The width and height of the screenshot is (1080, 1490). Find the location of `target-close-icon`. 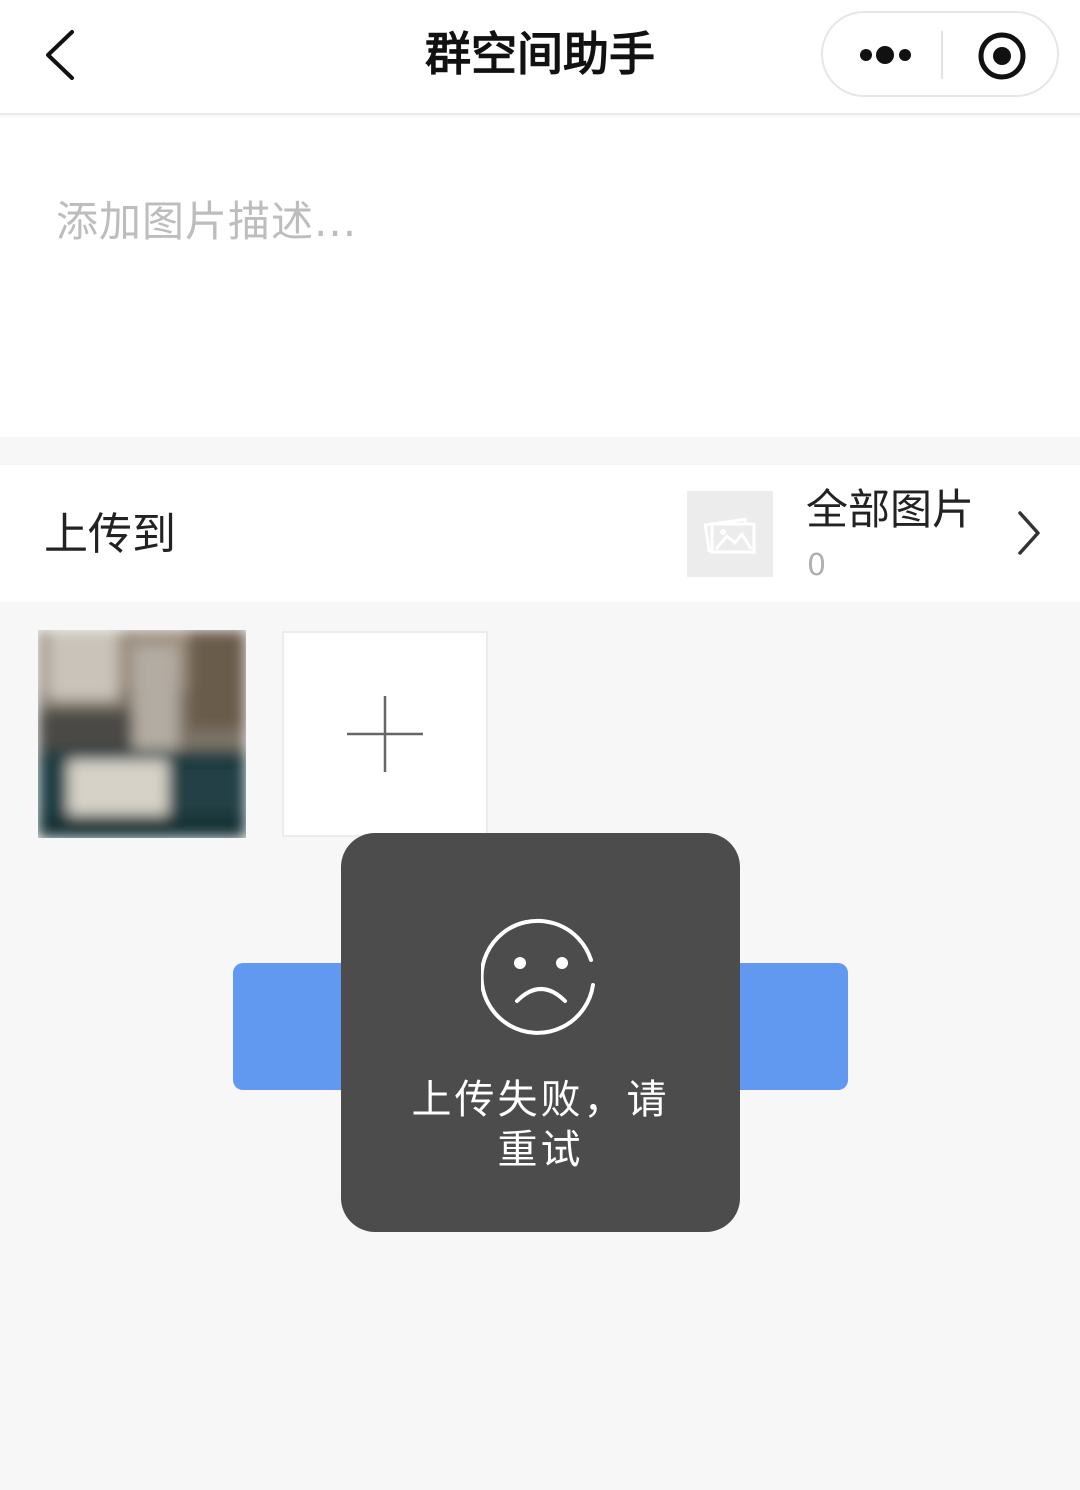

target-close-icon is located at coordinates (1002, 56).